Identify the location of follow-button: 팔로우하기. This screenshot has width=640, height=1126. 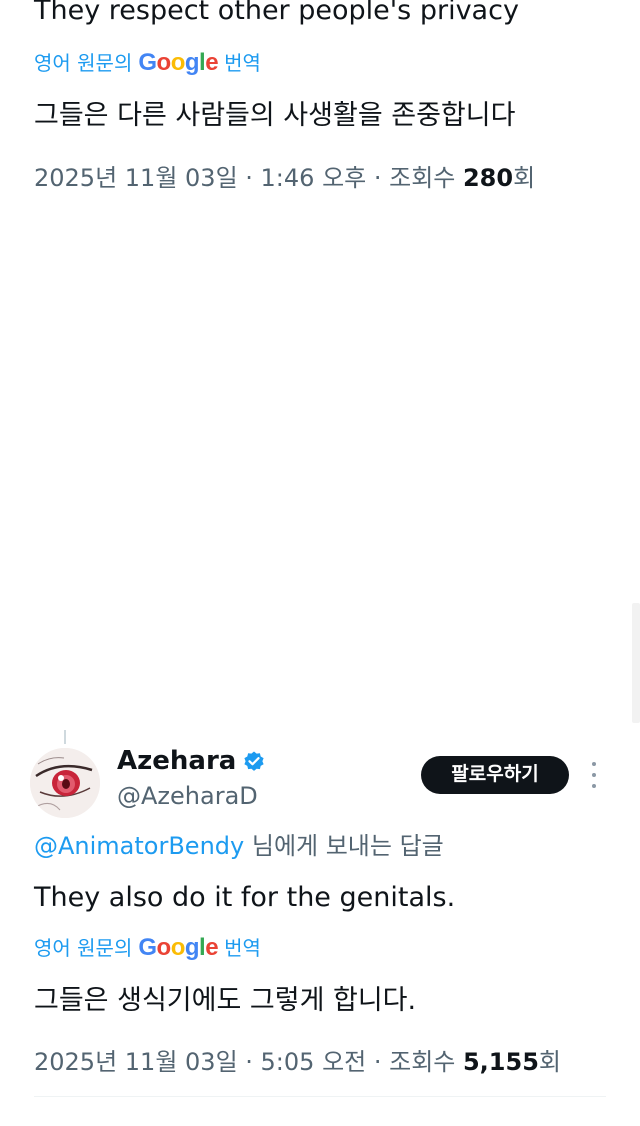
(495, 775).